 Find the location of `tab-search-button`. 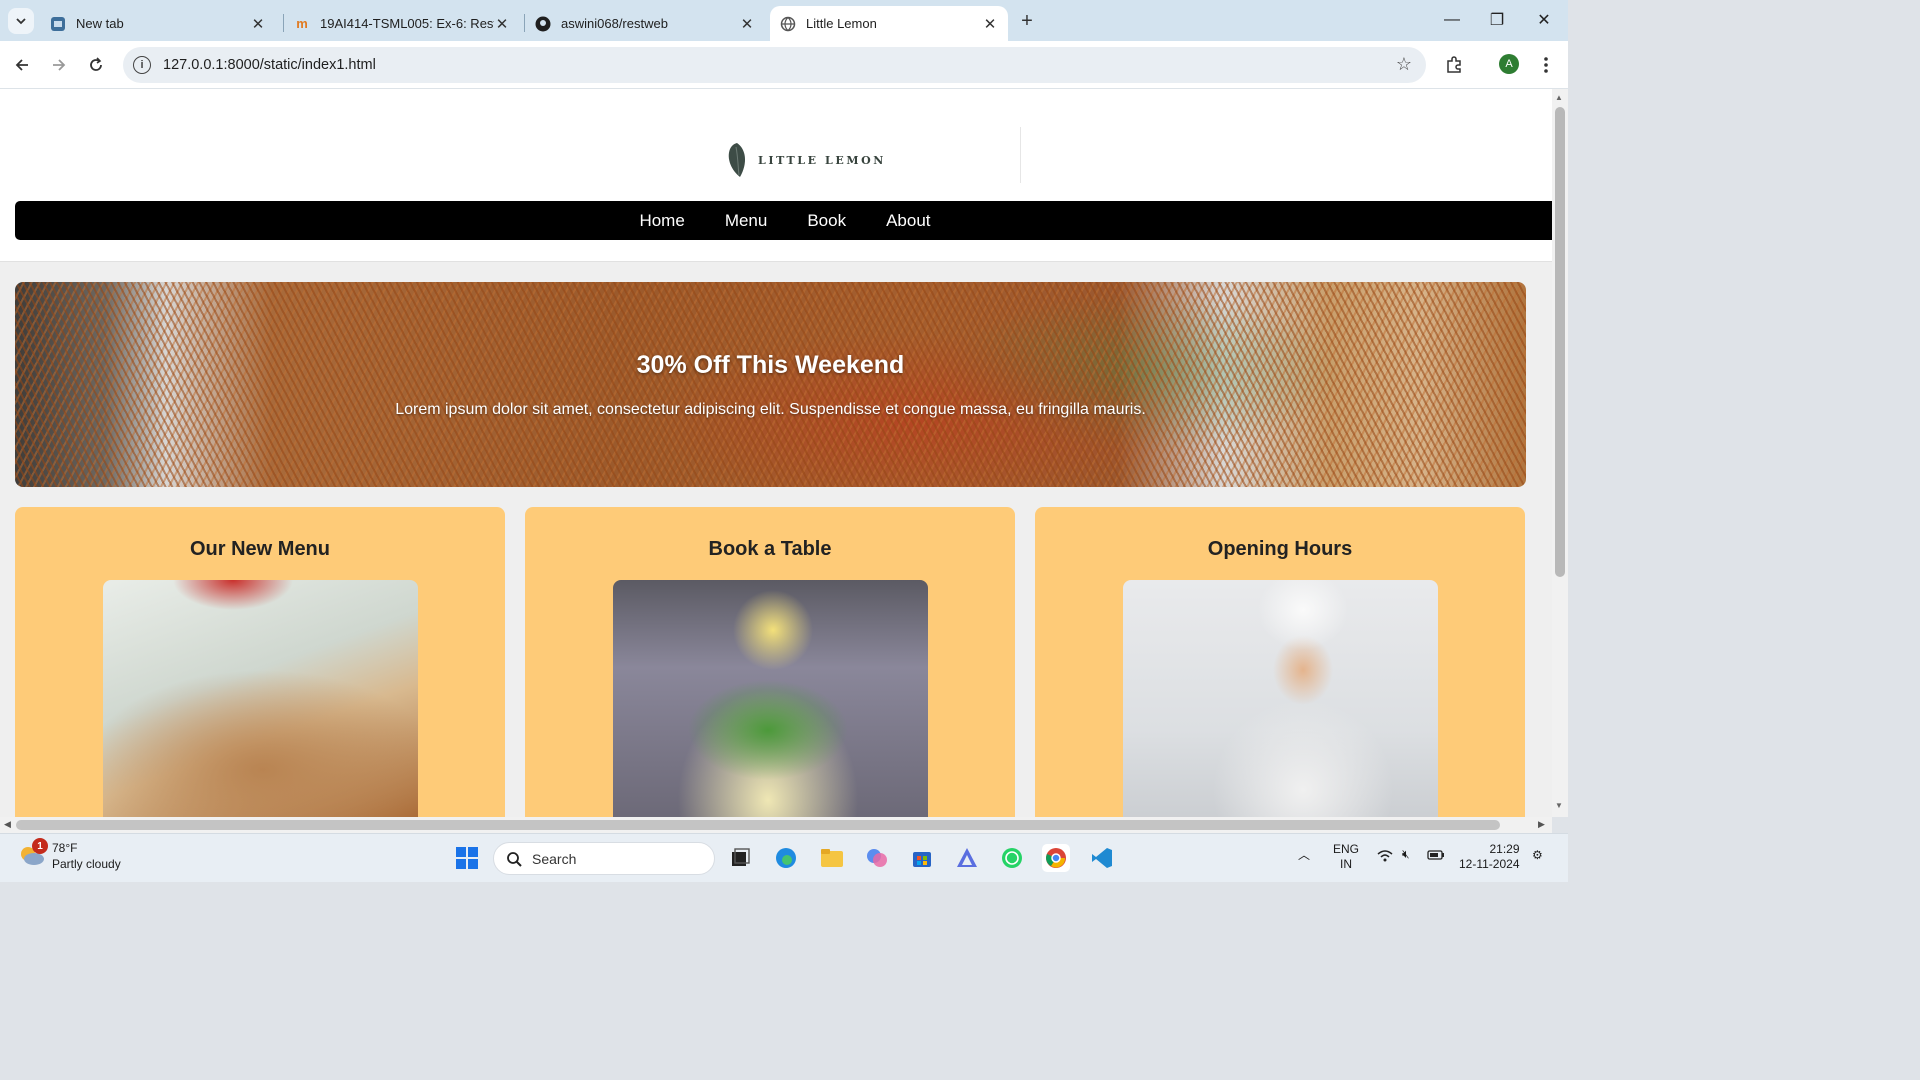

tab-search-button is located at coordinates (21, 21).